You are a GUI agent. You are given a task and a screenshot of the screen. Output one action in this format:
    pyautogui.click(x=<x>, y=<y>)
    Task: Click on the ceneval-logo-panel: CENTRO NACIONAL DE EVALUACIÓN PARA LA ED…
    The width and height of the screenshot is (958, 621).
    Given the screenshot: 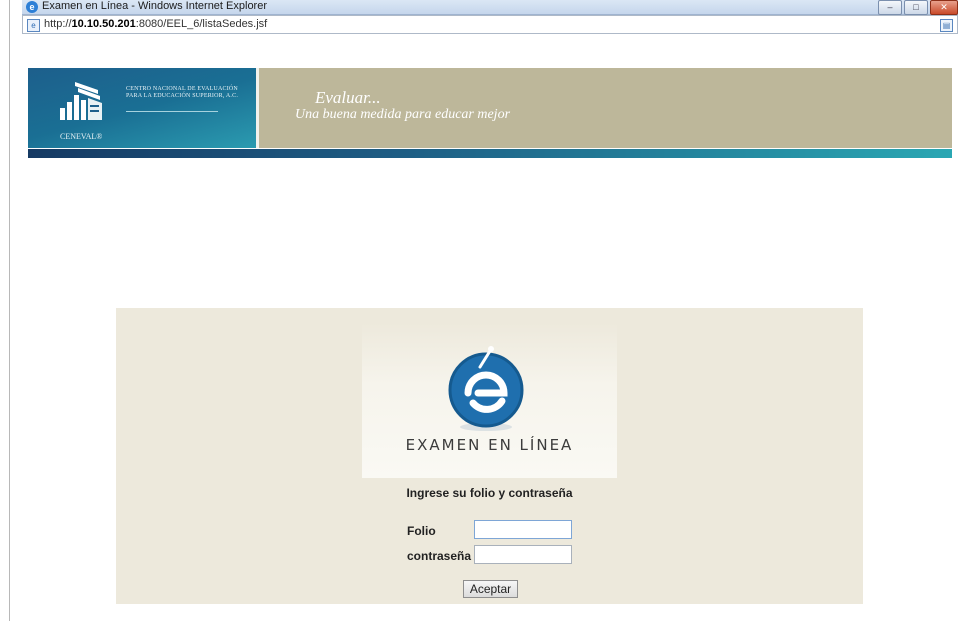 What is the action you would take?
    pyautogui.click(x=142, y=108)
    